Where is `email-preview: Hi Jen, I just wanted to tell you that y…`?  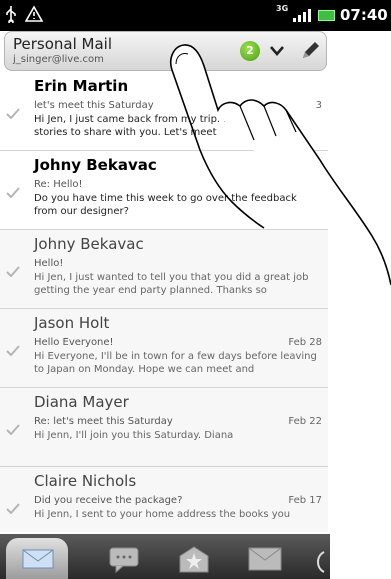
email-preview: Hi Jen, I just wanted to tell you that y… is located at coordinates (171, 284).